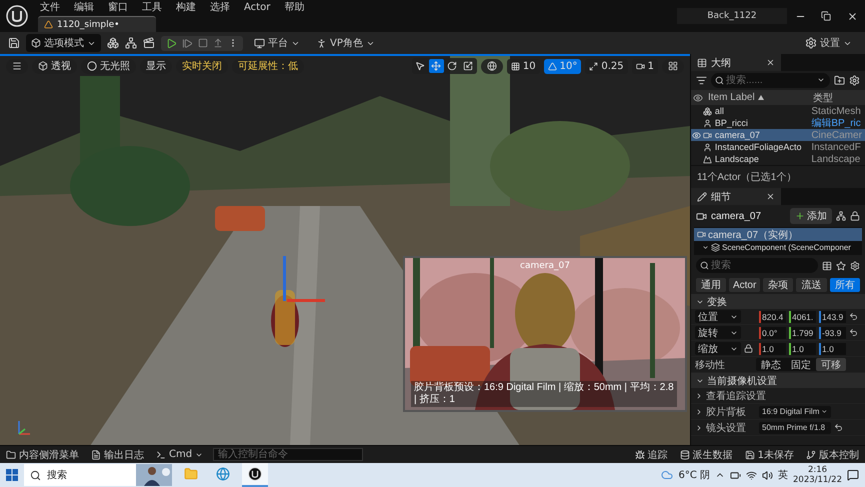 The height and width of the screenshot is (487, 865). Describe the element at coordinates (845, 285) in the screenshot. I see `filter-tab: 所有` at that location.